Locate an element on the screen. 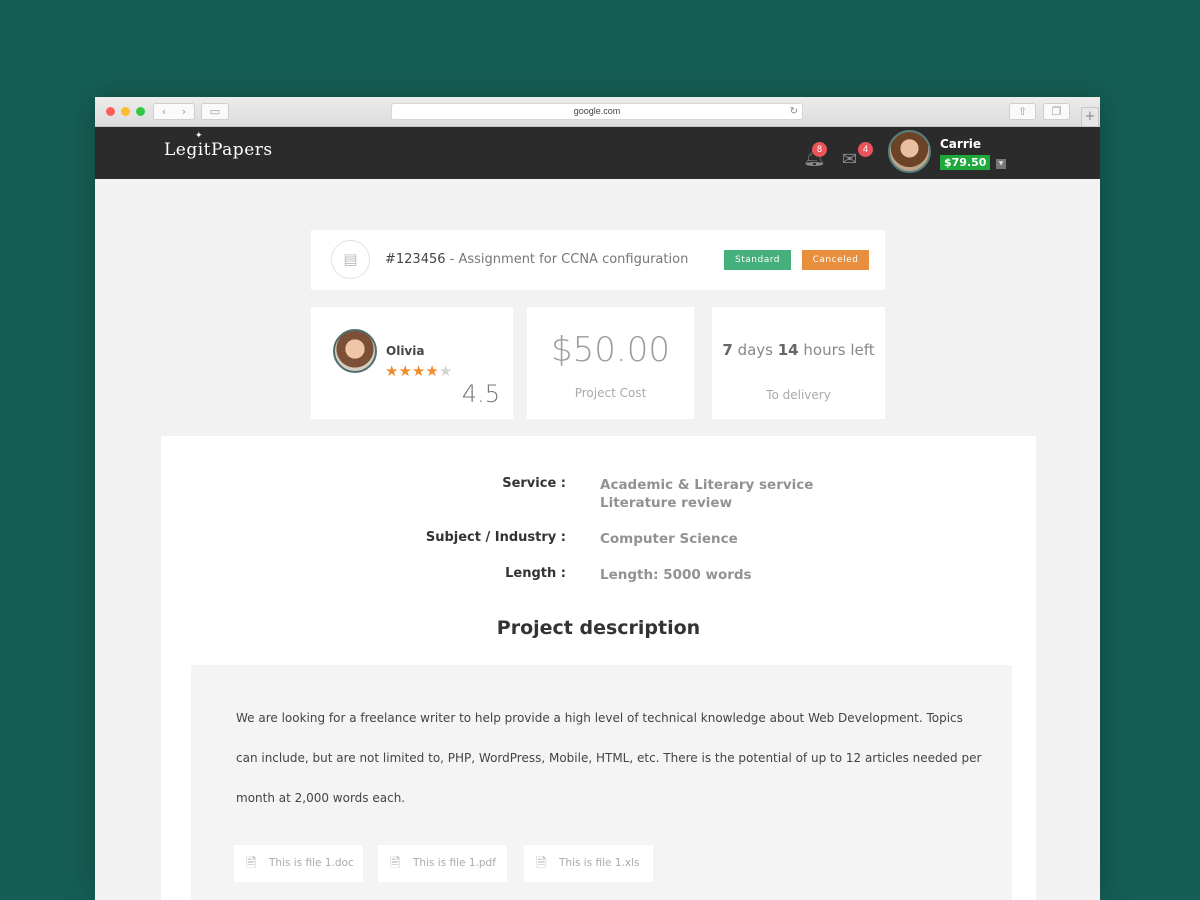 The width and height of the screenshot is (1200, 900). site-header: LegitPapers ✦ 🔔︎ 8 ✉ 4 Carrie $79.50 ▼ is located at coordinates (597, 153).